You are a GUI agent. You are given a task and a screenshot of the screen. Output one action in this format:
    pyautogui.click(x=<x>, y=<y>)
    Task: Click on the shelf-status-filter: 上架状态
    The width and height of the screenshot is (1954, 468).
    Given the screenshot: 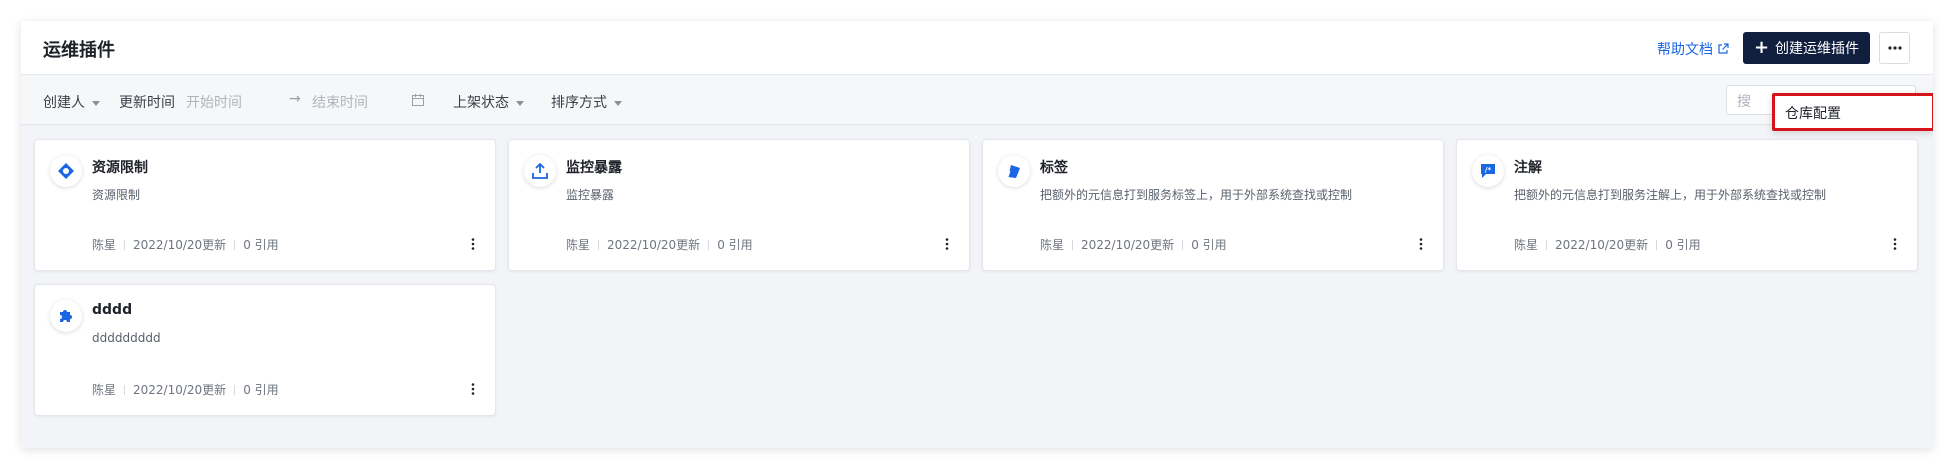 What is the action you would take?
    pyautogui.click(x=488, y=102)
    